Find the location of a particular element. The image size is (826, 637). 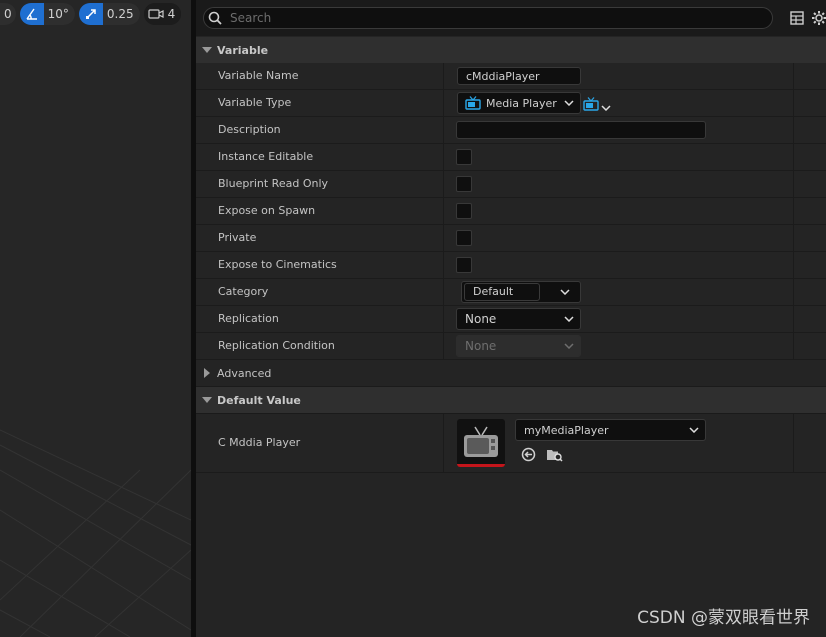

details-search-bar is located at coordinates (511, 18).